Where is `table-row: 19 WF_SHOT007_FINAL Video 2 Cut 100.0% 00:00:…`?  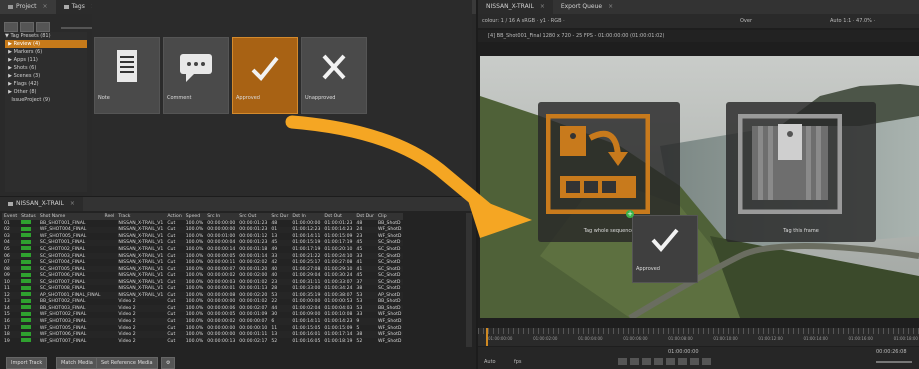
table-row: 19 WF_SHOT007_FINAL Video 2 Cut 100.0% 00:00:… is located at coordinates (202, 341).